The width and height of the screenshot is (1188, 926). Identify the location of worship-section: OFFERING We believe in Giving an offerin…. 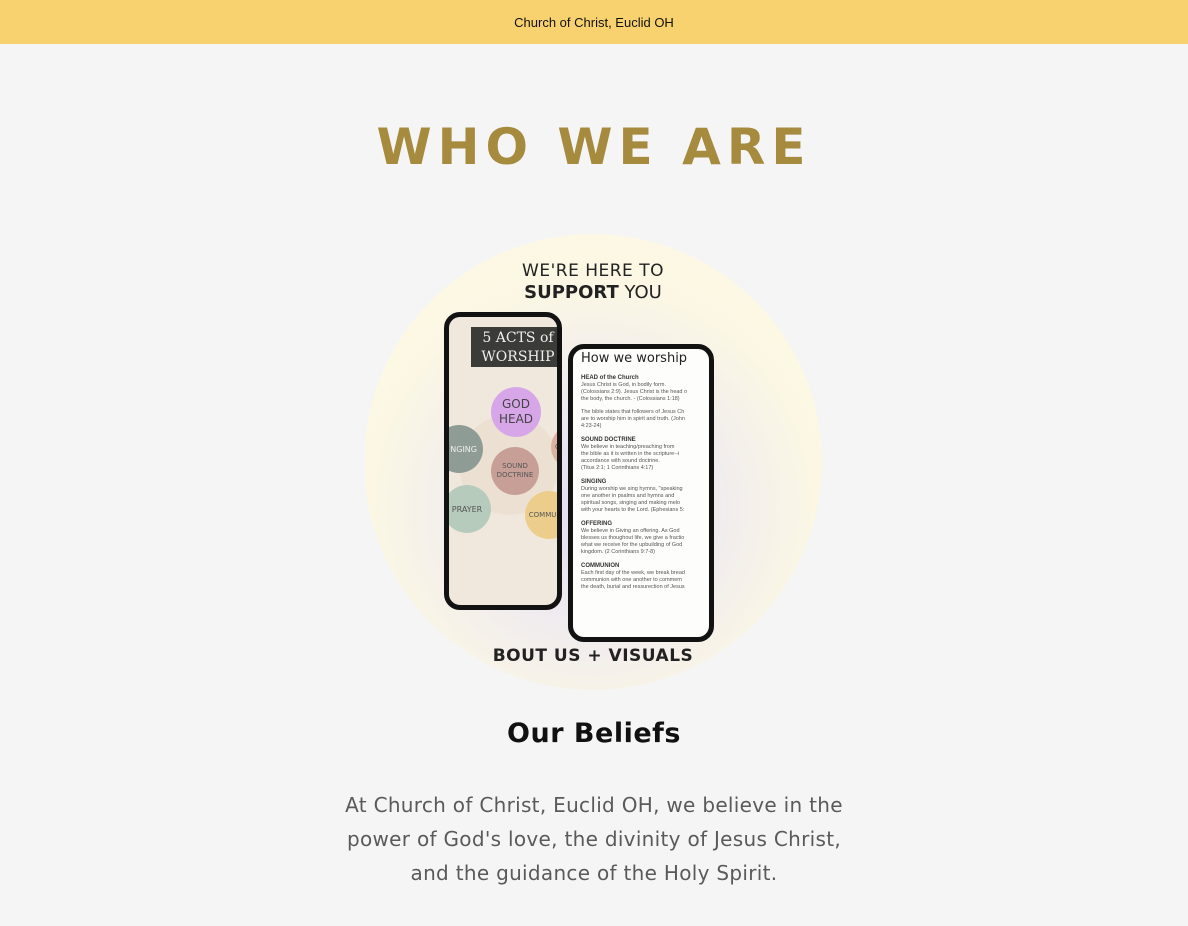
(641, 538).